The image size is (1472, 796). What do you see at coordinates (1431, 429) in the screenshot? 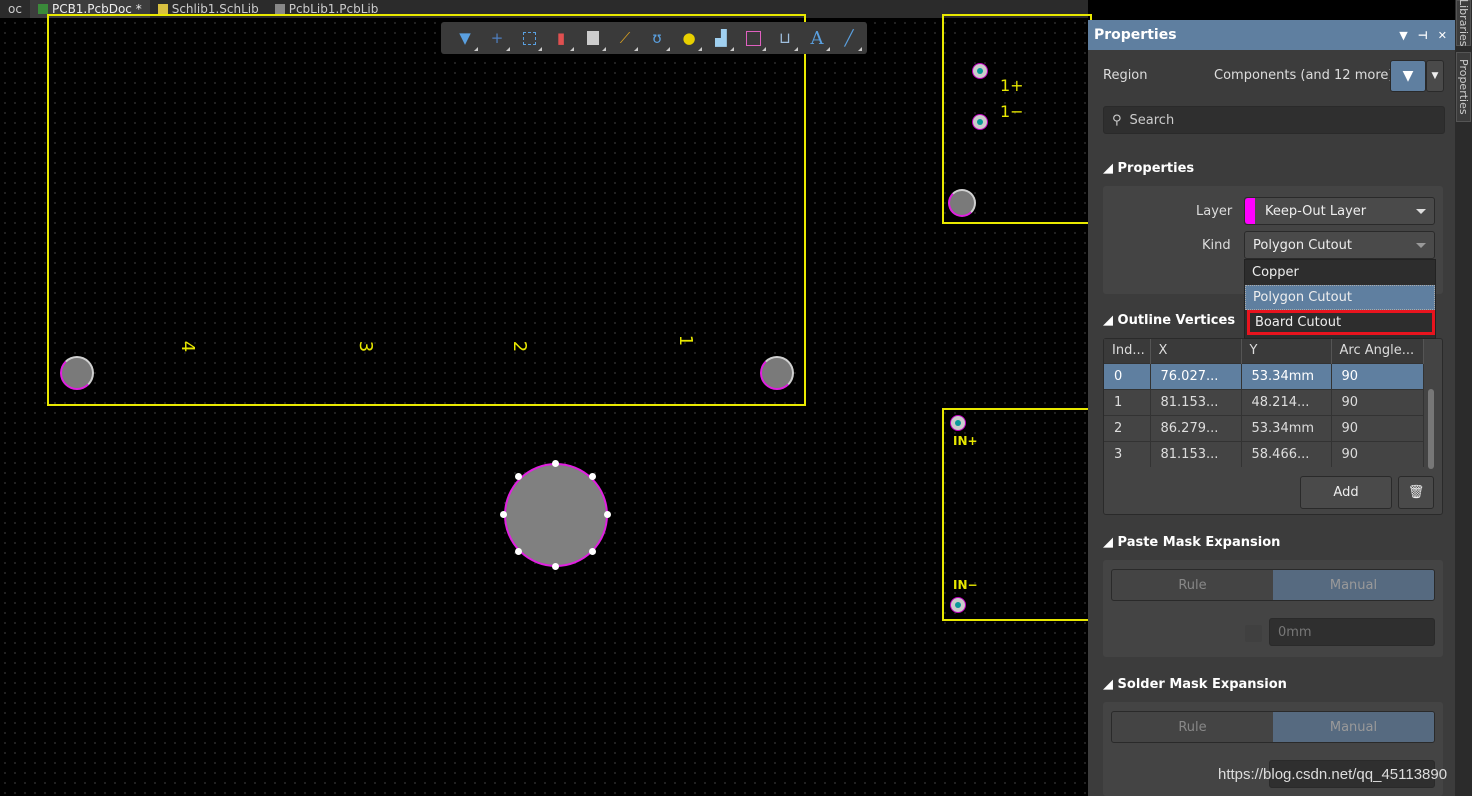
I see `table-scrollbar` at bounding box center [1431, 429].